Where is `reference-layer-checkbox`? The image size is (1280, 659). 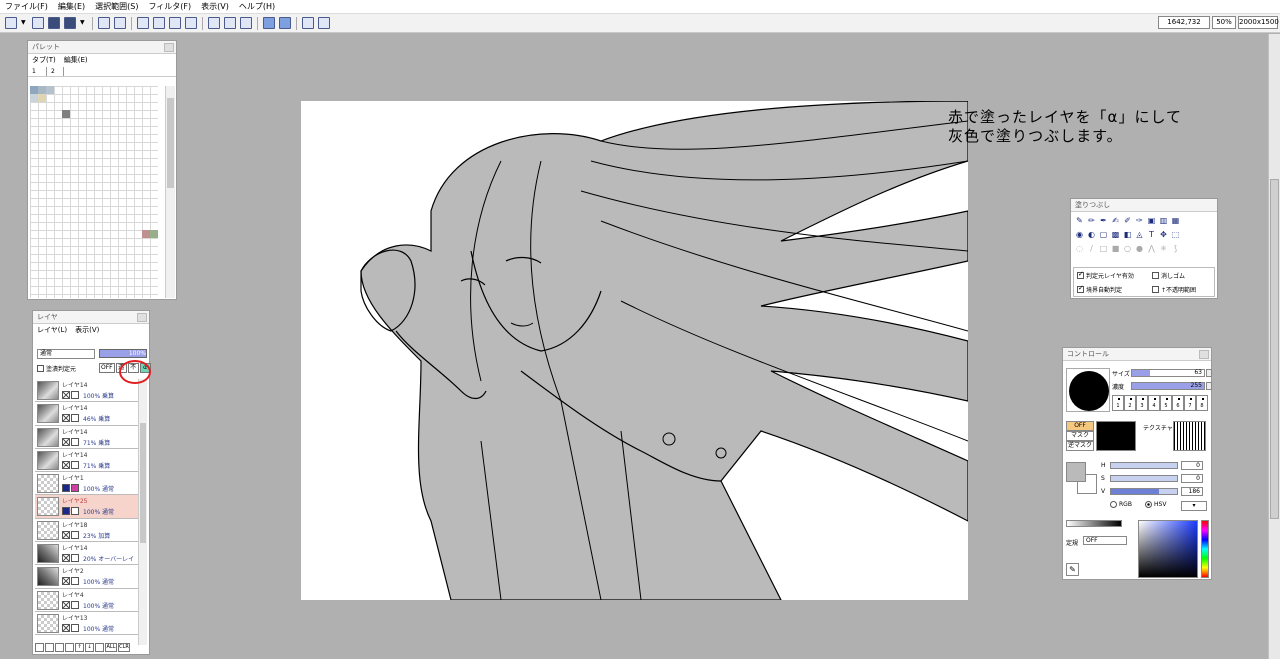
reference-layer-checkbox is located at coordinates (1080, 274).